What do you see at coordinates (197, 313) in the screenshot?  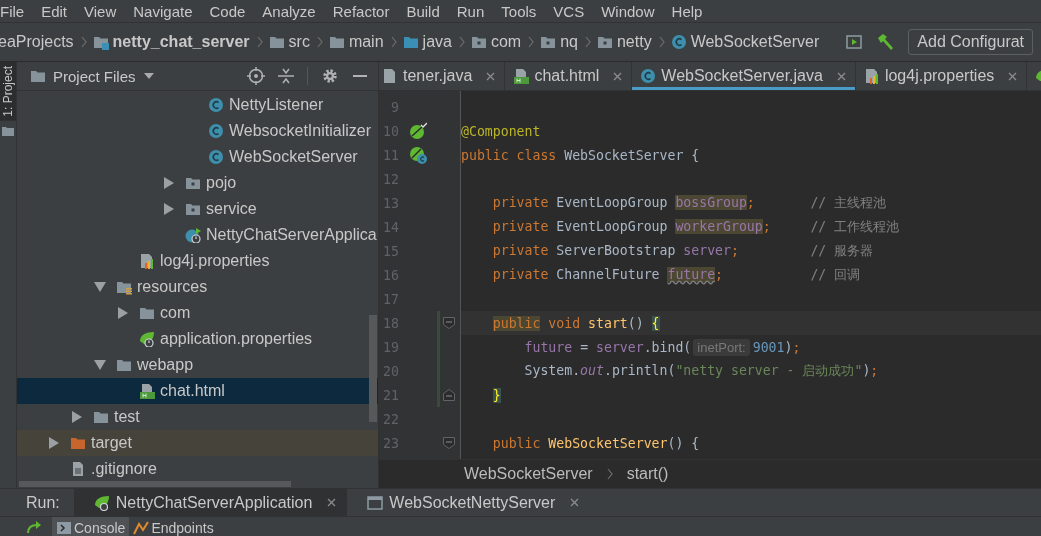 I see `tree-item: com` at bounding box center [197, 313].